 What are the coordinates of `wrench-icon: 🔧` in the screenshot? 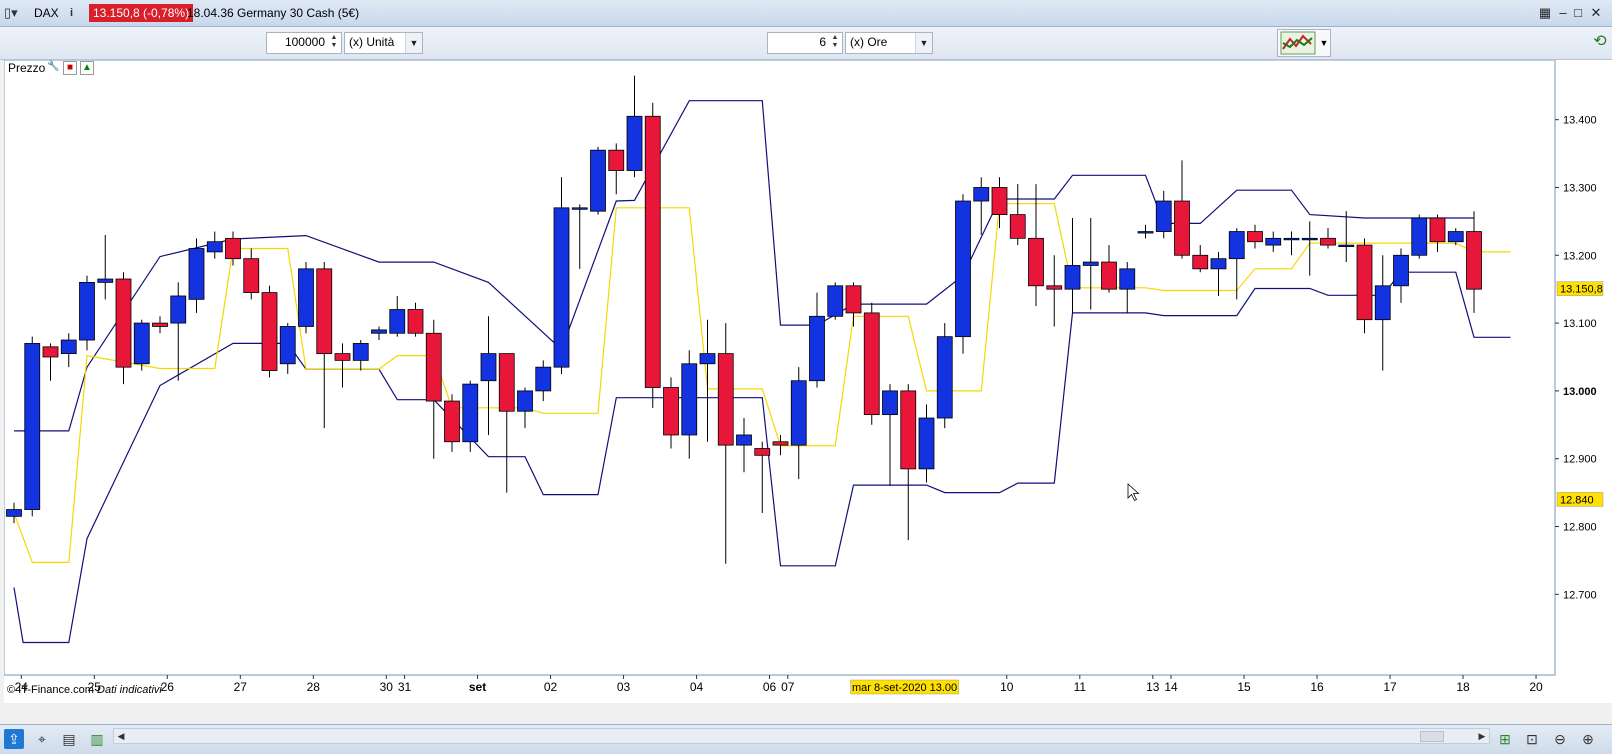 It's located at (53, 67).